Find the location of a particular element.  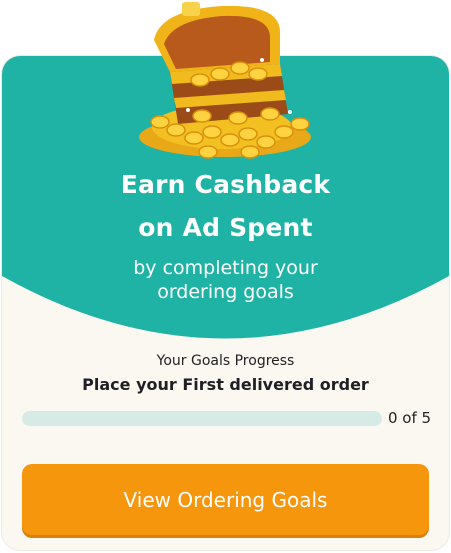

headline-line-1: Earn Cashback is located at coordinates (225, 184).